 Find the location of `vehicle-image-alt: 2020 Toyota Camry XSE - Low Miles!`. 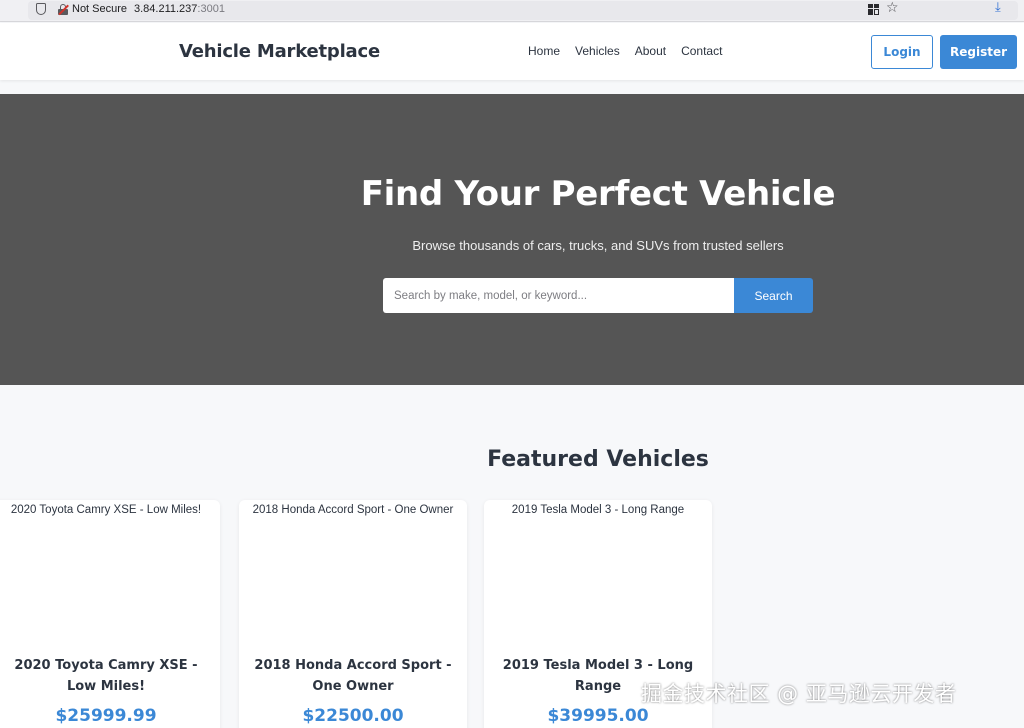

vehicle-image-alt: 2020 Toyota Camry XSE - Low Miles! is located at coordinates (110, 510).